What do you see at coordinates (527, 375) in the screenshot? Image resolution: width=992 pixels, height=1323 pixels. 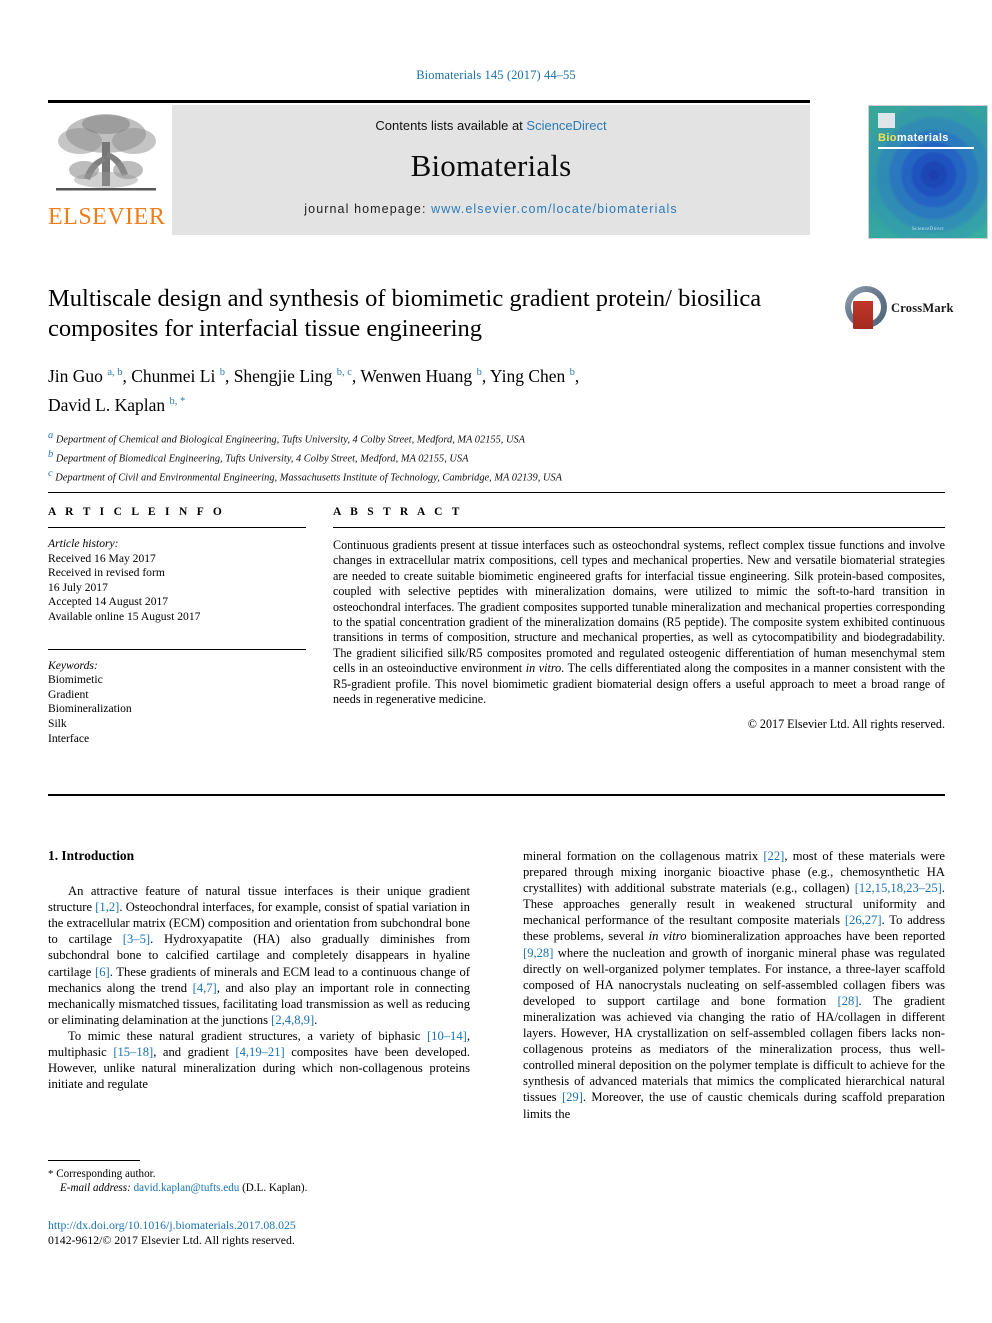 I see `author-name: Ying Chen` at bounding box center [527, 375].